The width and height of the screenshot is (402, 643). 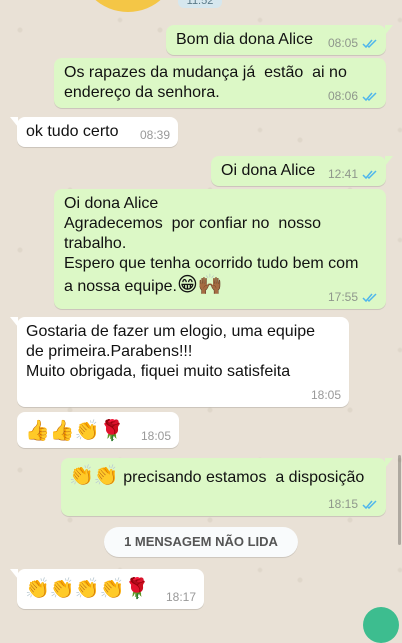 I want to click on message-text: Bom dia dona Alice, so click(x=244, y=39).